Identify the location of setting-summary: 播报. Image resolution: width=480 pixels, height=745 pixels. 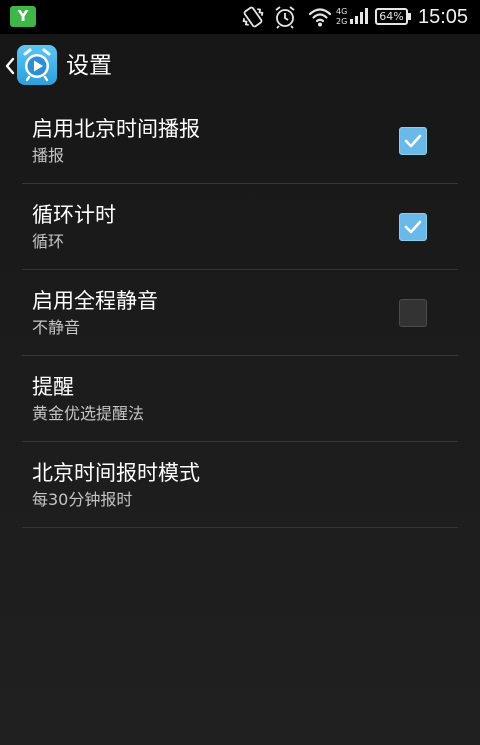
(48, 155).